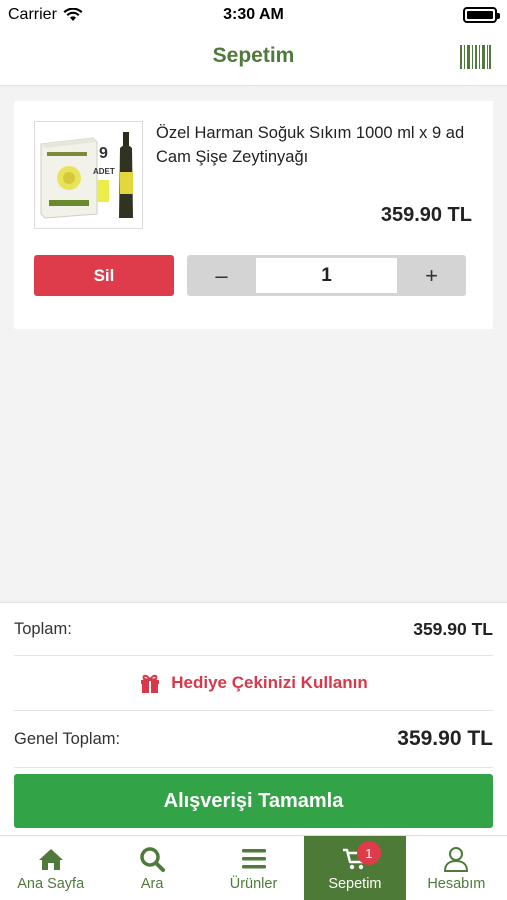 The image size is (507, 900). Describe the element at coordinates (150, 683) in the screenshot. I see `gift-icon` at that location.